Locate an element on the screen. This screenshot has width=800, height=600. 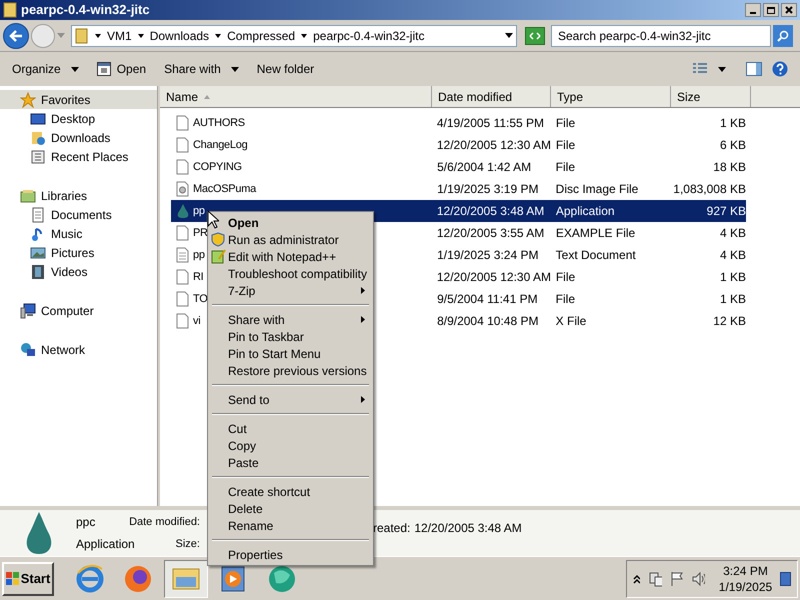
picture-icon is located at coordinates (38, 252).